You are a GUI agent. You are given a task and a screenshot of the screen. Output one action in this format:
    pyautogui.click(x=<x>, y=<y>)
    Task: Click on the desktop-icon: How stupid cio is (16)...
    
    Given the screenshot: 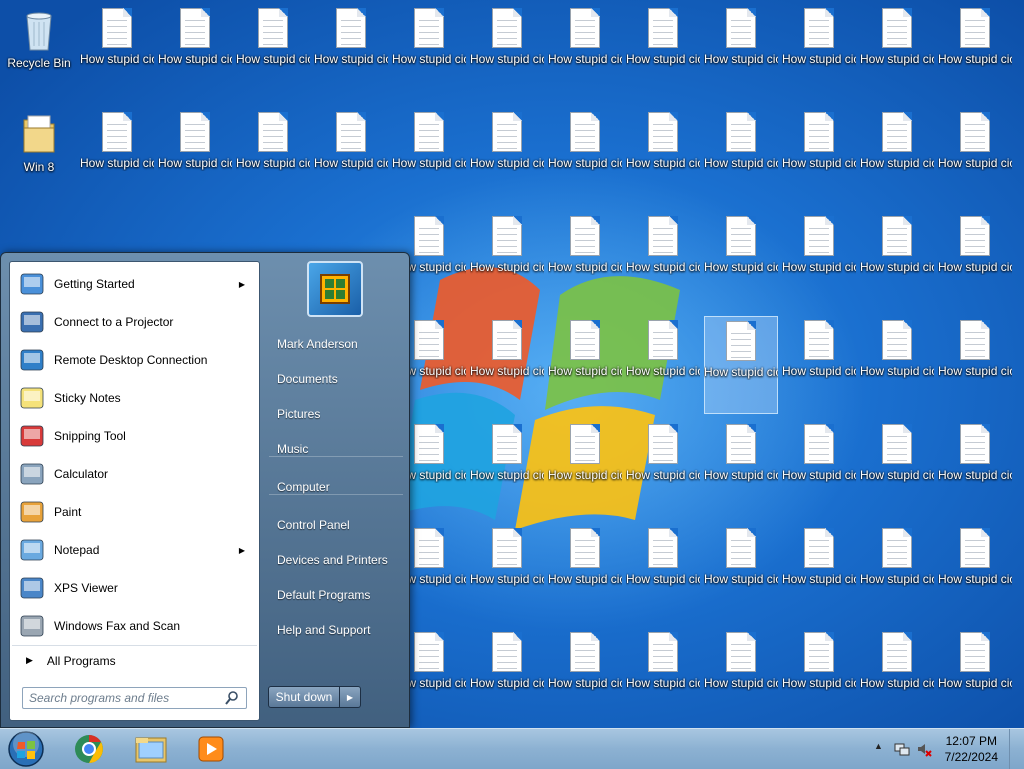 What is the action you would take?
    pyautogui.click(x=429, y=53)
    